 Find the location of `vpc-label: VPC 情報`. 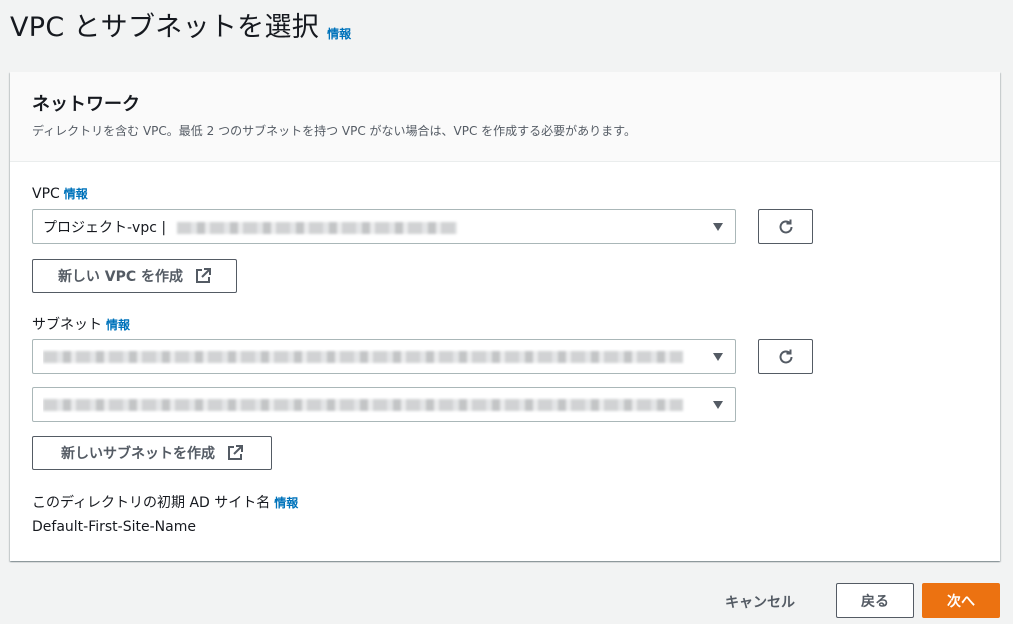

vpc-label: VPC 情報 is located at coordinates (60, 193).